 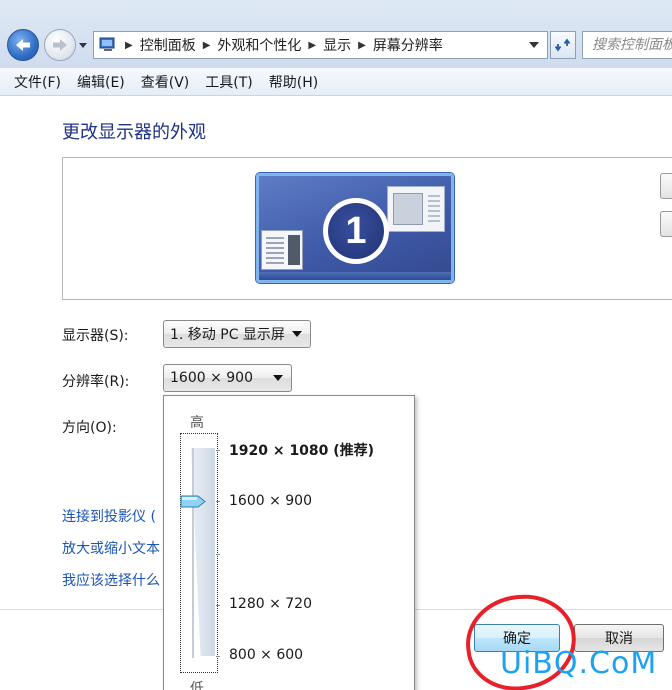 I want to click on search-box, so click(x=627, y=45).